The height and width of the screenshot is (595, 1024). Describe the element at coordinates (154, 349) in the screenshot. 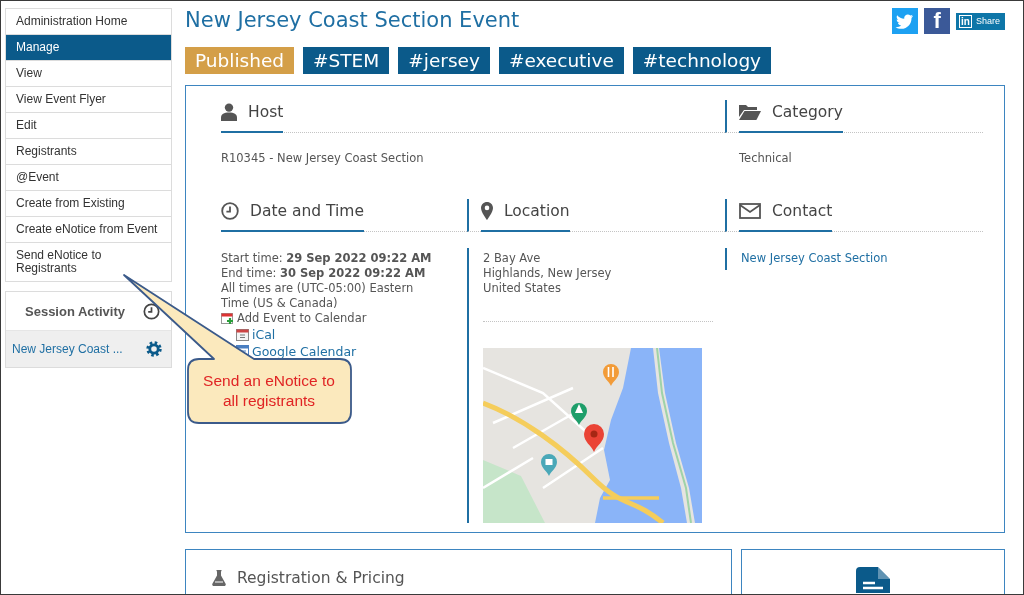

I see `settings-icon` at that location.